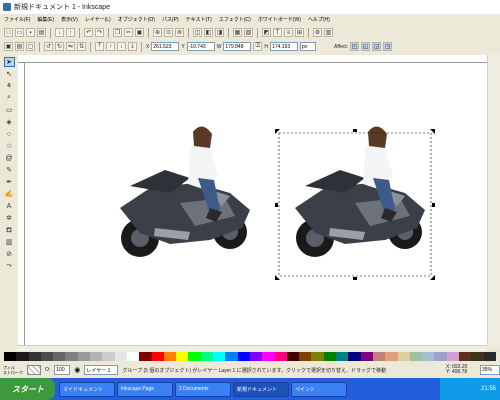  What do you see at coordinates (279, 19) in the screenshot?
I see `menu-whiteboard: ホワイトボード(W)` at bounding box center [279, 19].